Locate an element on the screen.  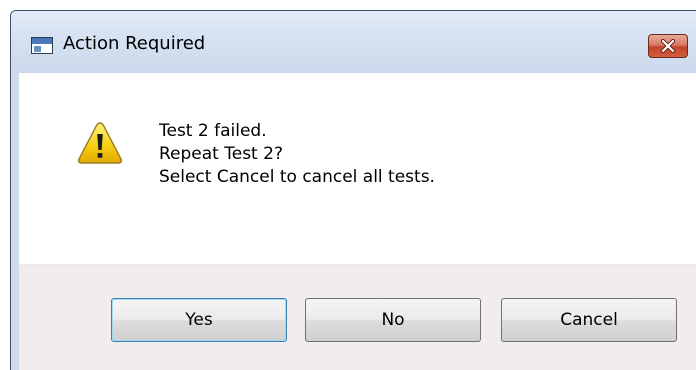
close-button is located at coordinates (668, 46).